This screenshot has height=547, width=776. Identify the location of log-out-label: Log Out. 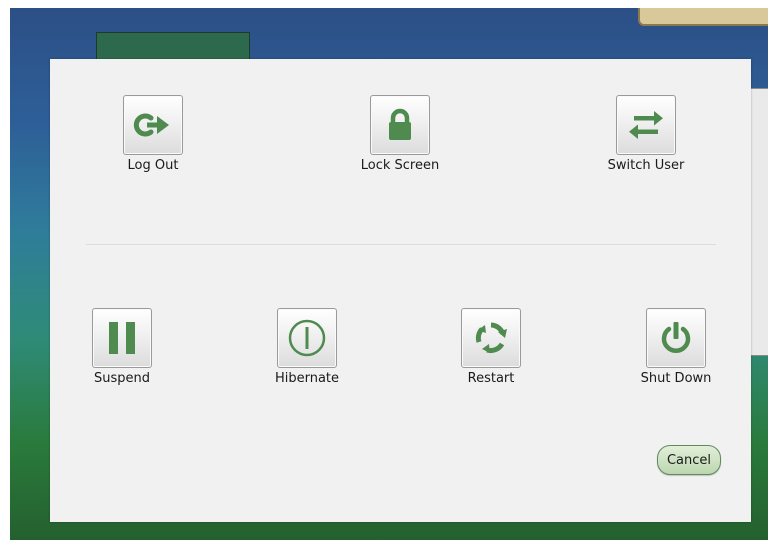
(153, 165).